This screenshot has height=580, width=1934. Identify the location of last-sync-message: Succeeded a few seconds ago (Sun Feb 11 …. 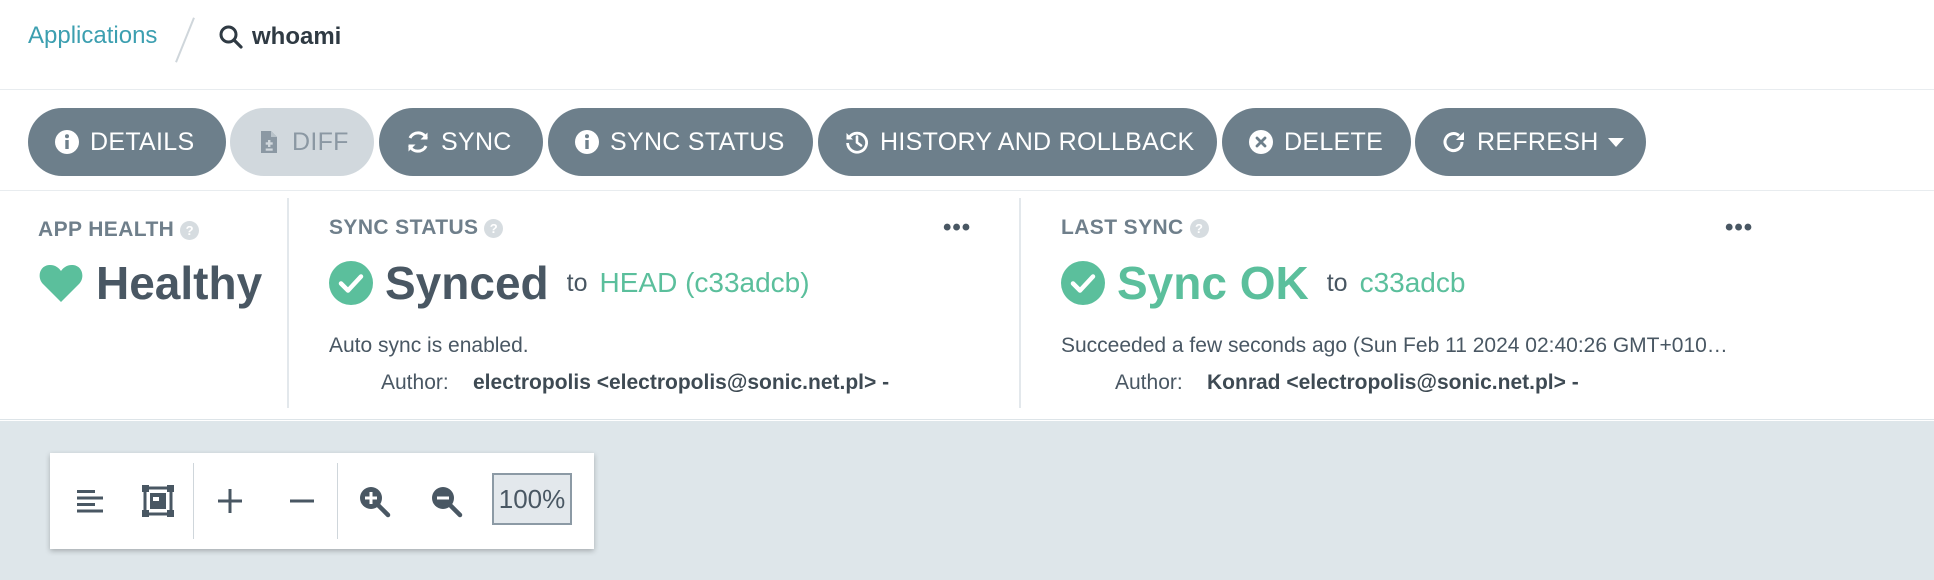
(1394, 345).